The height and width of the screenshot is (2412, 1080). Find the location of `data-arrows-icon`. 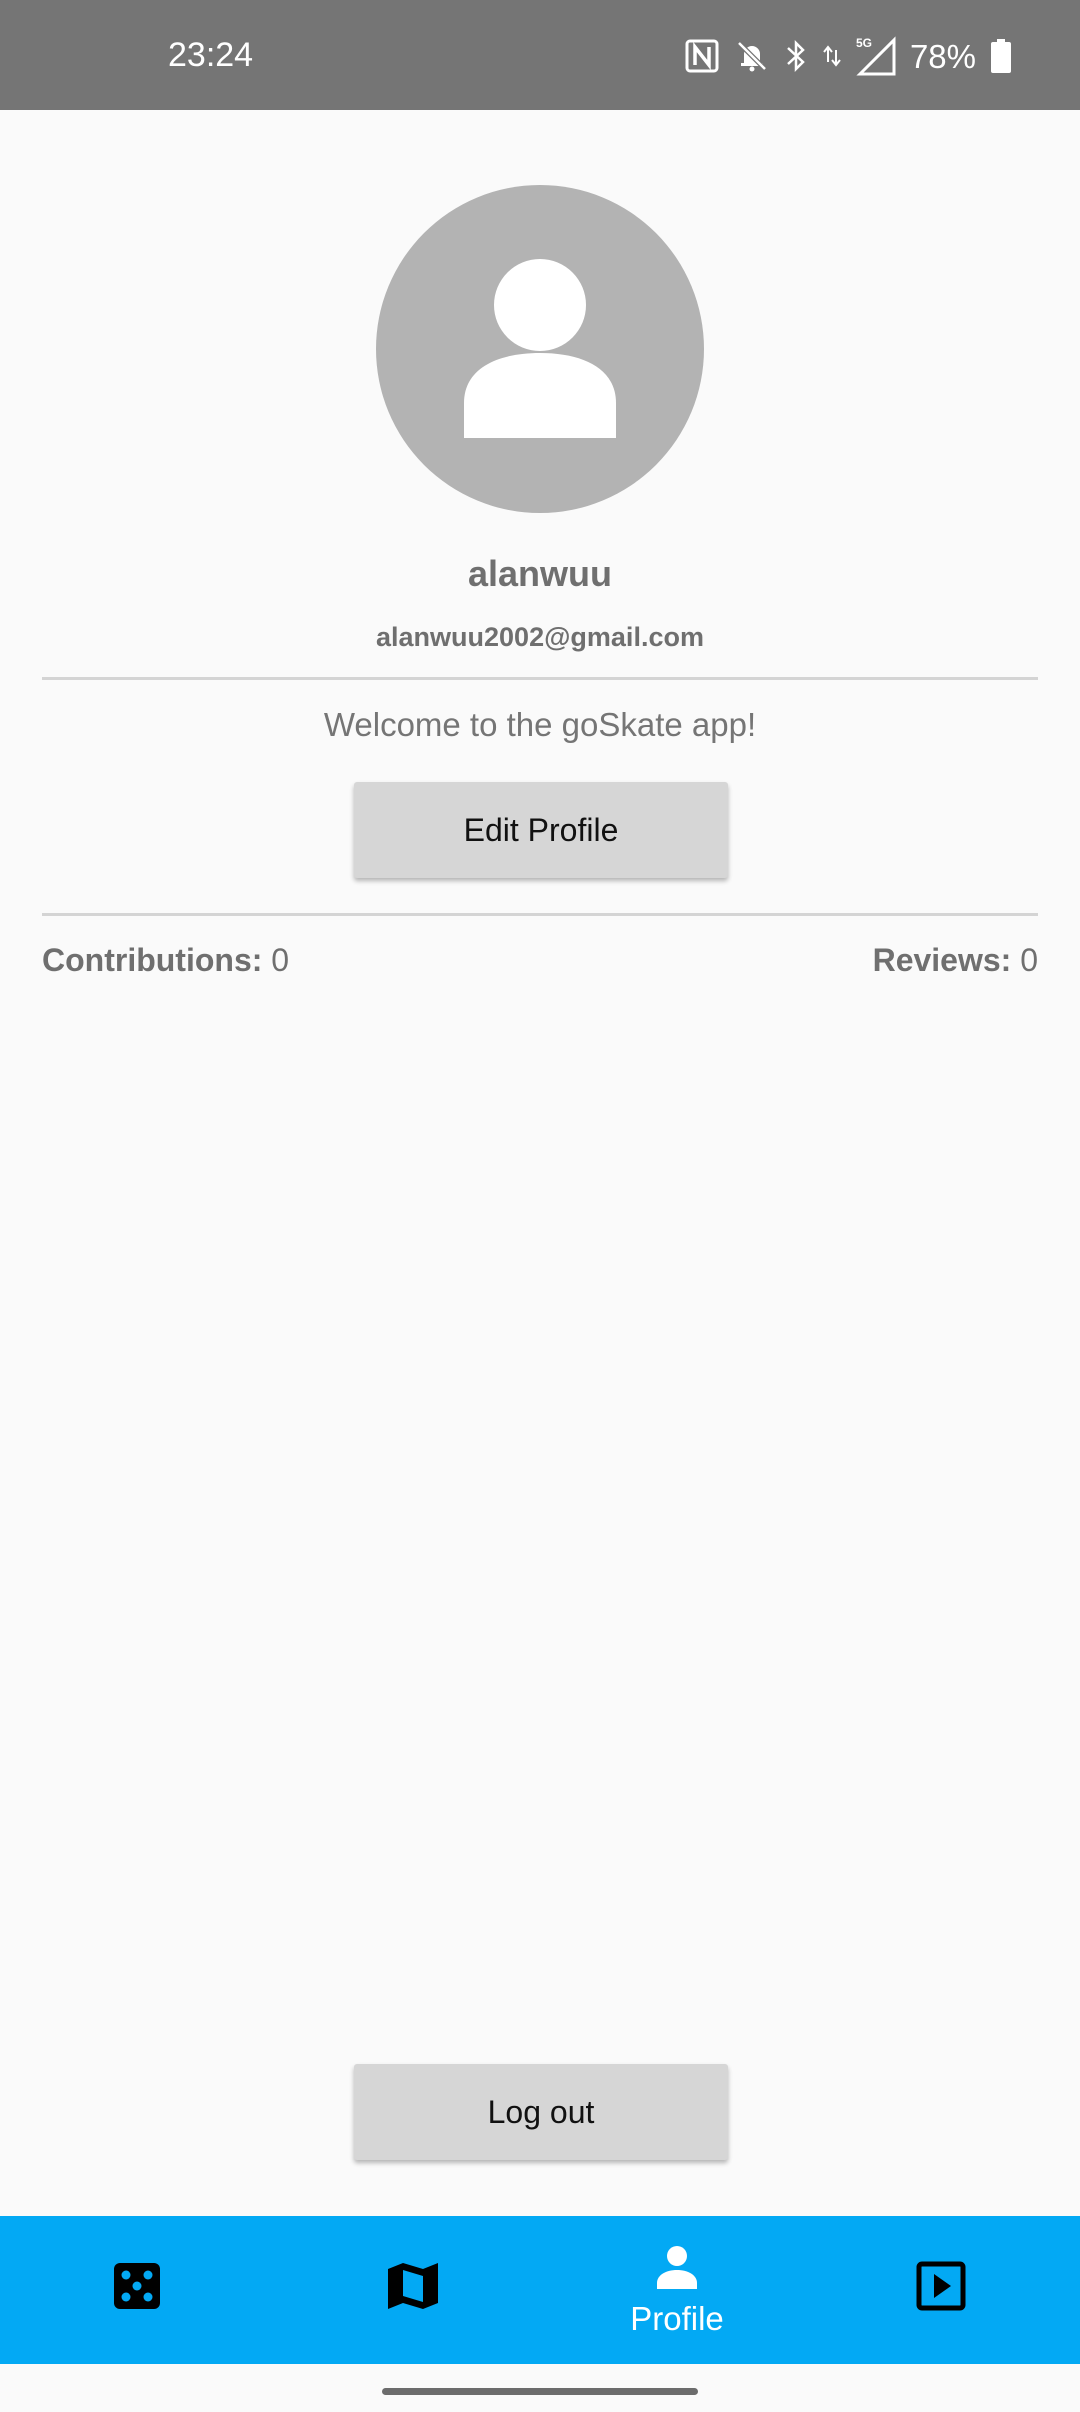

data-arrows-icon is located at coordinates (832, 56).